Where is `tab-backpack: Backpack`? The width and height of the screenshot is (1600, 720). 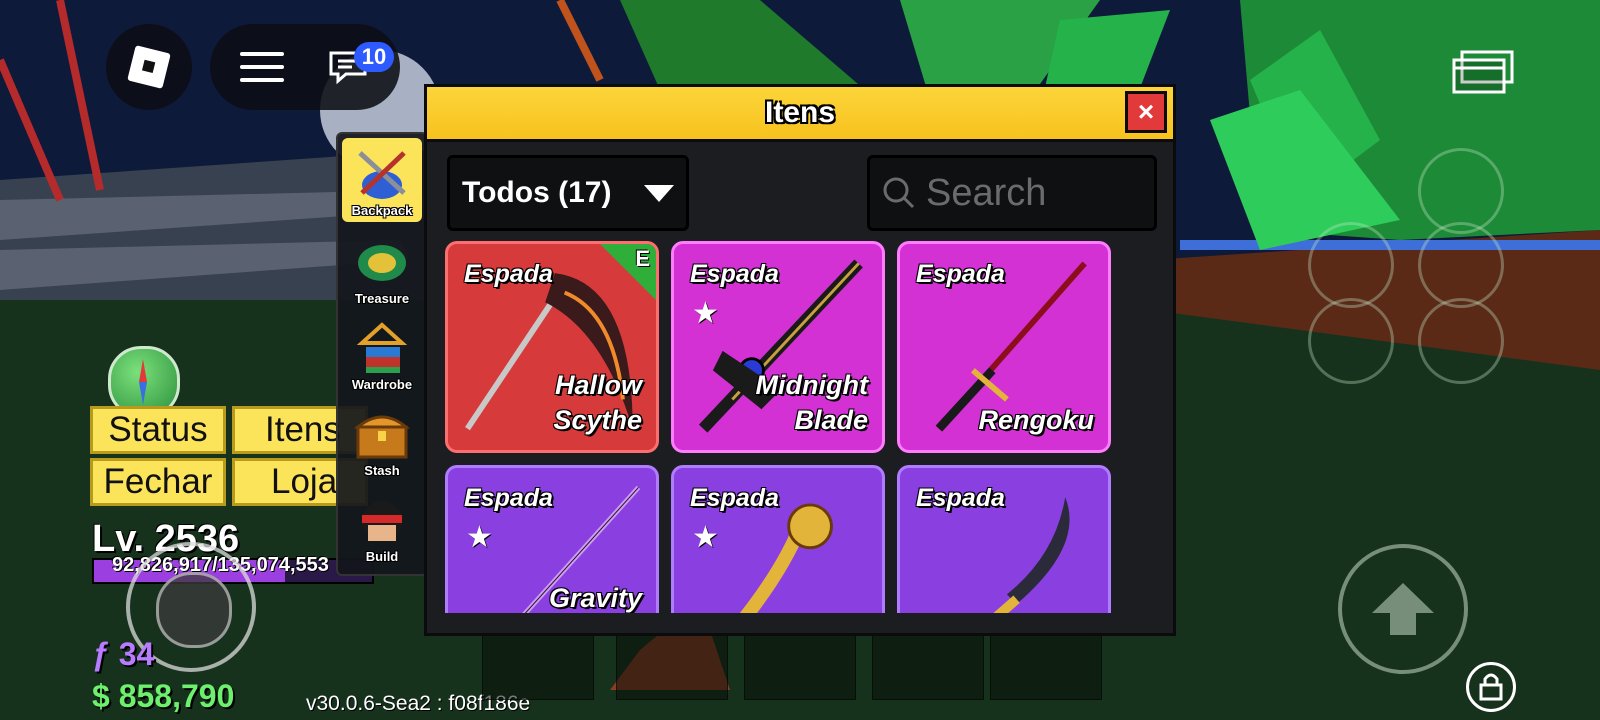
tab-backpack: Backpack is located at coordinates (382, 180).